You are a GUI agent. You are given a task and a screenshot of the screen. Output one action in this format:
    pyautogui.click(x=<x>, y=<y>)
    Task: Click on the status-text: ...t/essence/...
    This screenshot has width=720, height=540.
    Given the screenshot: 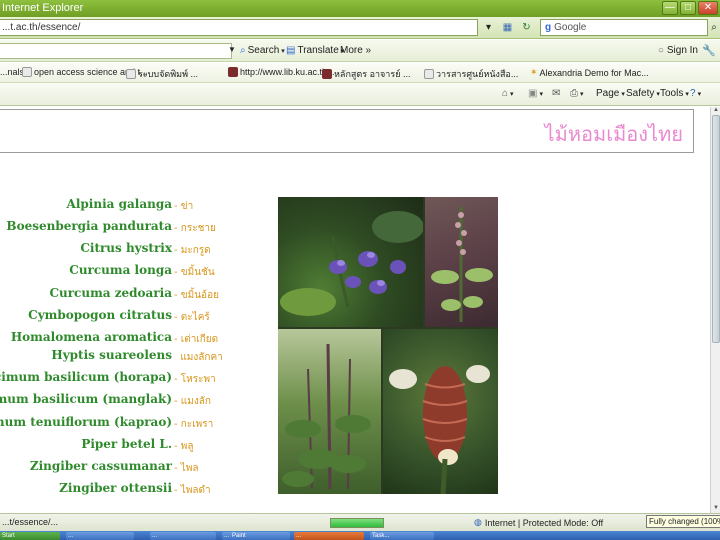 What is the action you would take?
    pyautogui.click(x=30, y=522)
    